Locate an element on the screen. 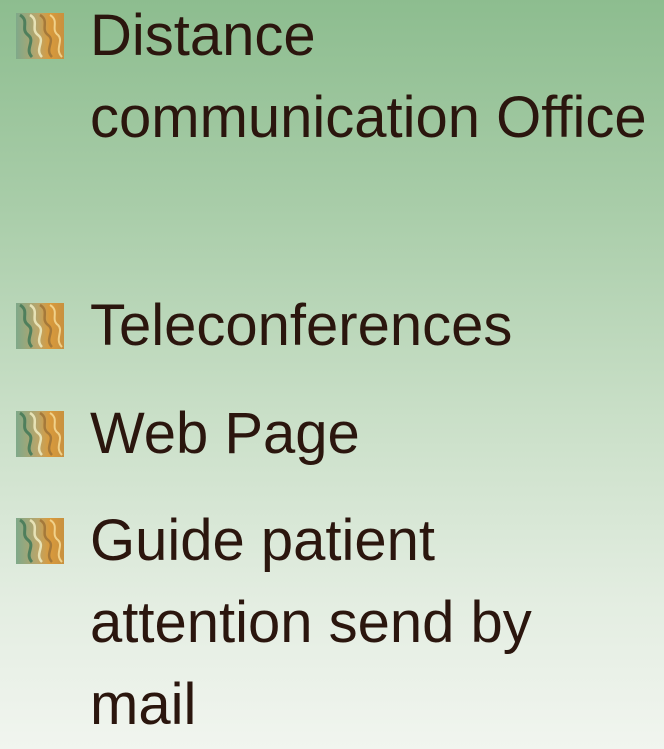 This screenshot has height=749, width=664. bullet-text: Web Page is located at coordinates (225, 433).